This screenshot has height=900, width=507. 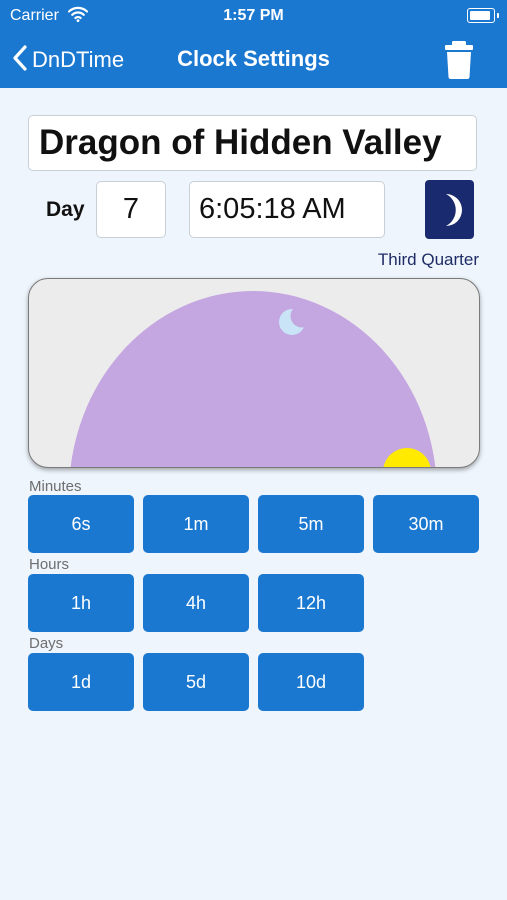 I want to click on add-6s-button: 6s, so click(x=81, y=524).